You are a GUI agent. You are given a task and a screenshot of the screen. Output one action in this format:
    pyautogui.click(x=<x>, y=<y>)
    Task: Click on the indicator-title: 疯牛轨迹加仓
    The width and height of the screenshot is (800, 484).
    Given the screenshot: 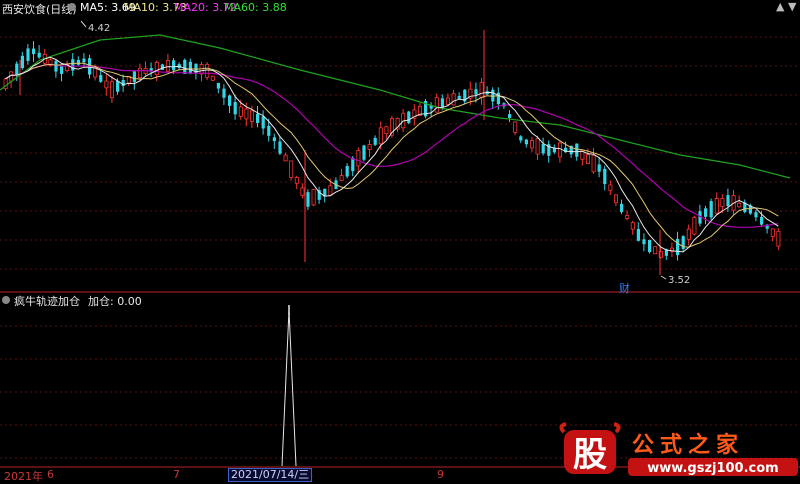 What is the action you would take?
    pyautogui.click(x=47, y=301)
    